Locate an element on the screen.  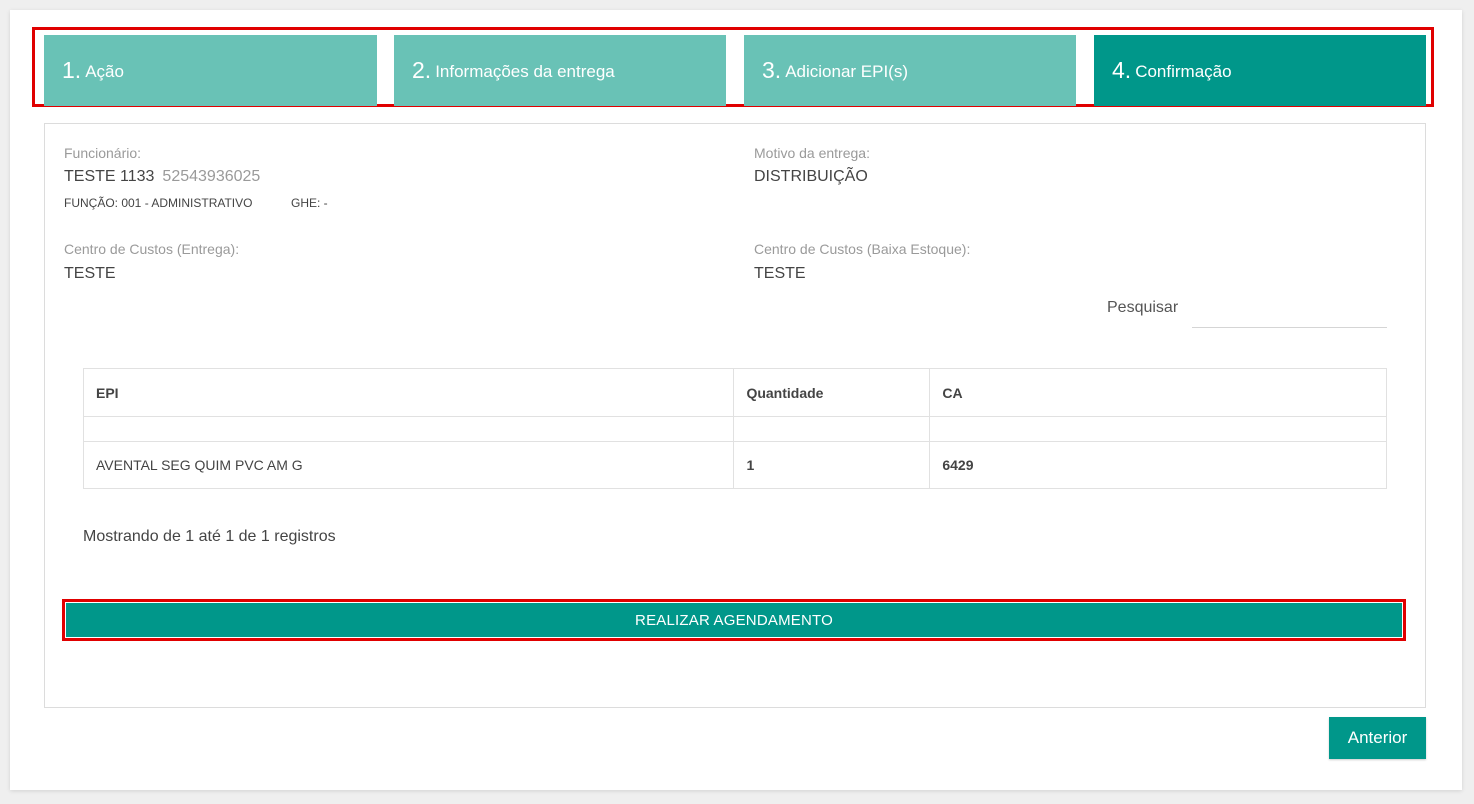
step-label: Adicionar EPI(s) is located at coordinates (847, 71).